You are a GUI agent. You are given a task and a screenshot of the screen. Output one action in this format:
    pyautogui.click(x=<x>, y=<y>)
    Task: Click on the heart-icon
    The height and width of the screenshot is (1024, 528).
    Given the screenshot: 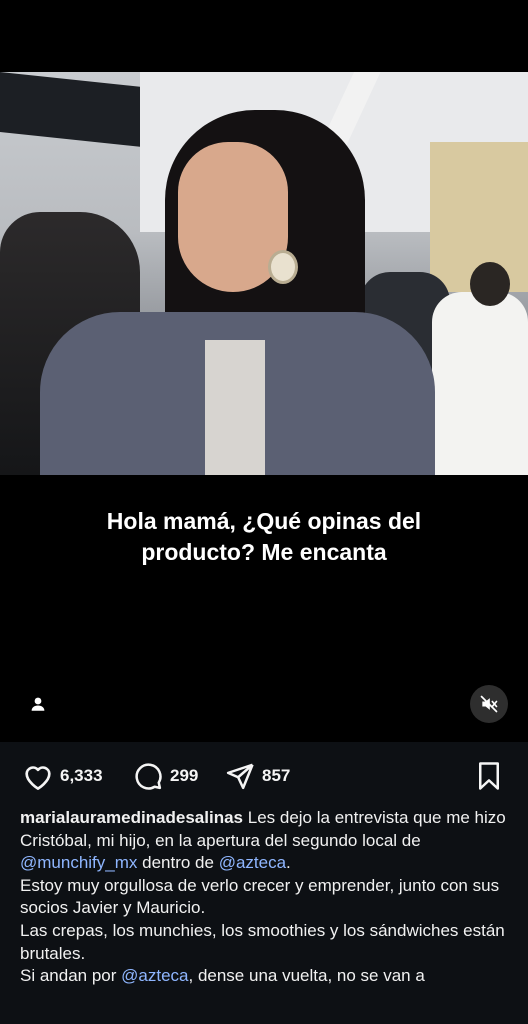 What is the action you would take?
    pyautogui.click(x=38, y=778)
    